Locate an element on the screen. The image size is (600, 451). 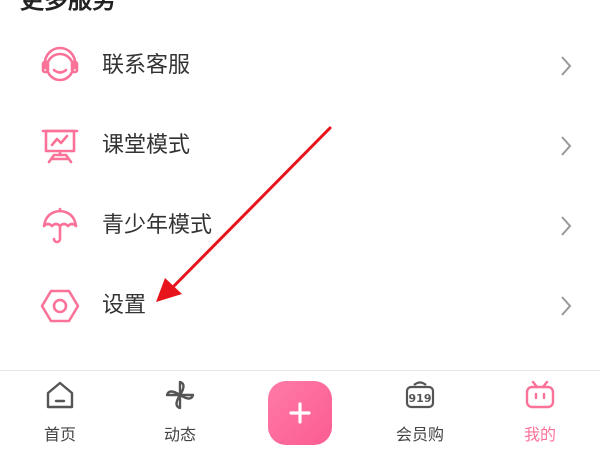
classroom-board-icon is located at coordinates (60, 146).